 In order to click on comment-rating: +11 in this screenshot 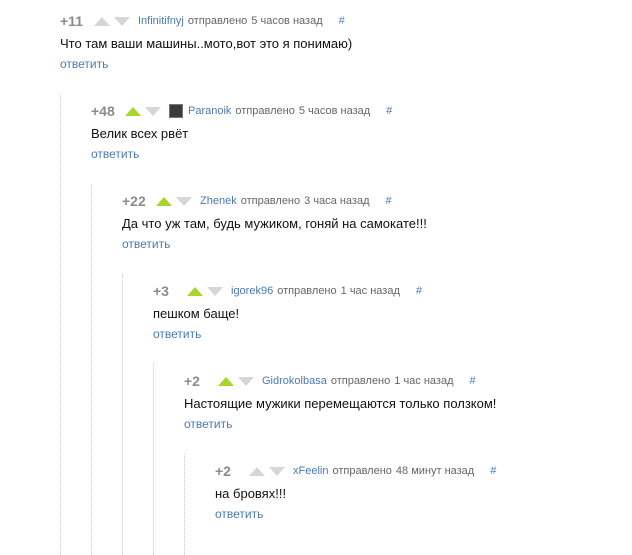, I will do `click(71, 21)`.